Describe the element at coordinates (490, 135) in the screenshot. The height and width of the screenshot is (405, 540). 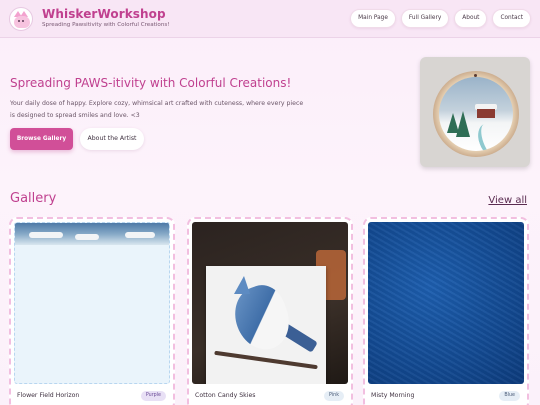
I see `river` at that location.